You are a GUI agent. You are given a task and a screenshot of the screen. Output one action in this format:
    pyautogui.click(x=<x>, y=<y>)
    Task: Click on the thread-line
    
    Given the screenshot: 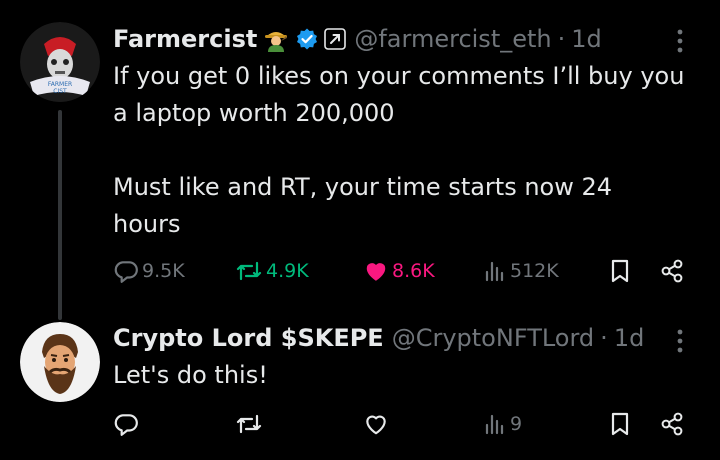 What is the action you would take?
    pyautogui.click(x=60, y=215)
    